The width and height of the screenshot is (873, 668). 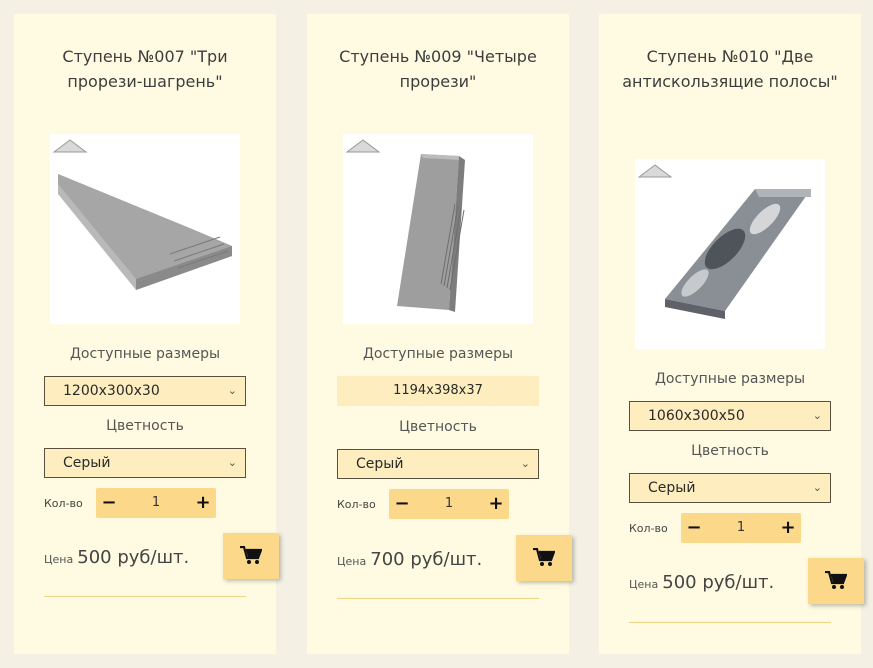 I want to click on product-title: Ступень №009 "Четыре прорези", so click(x=438, y=69).